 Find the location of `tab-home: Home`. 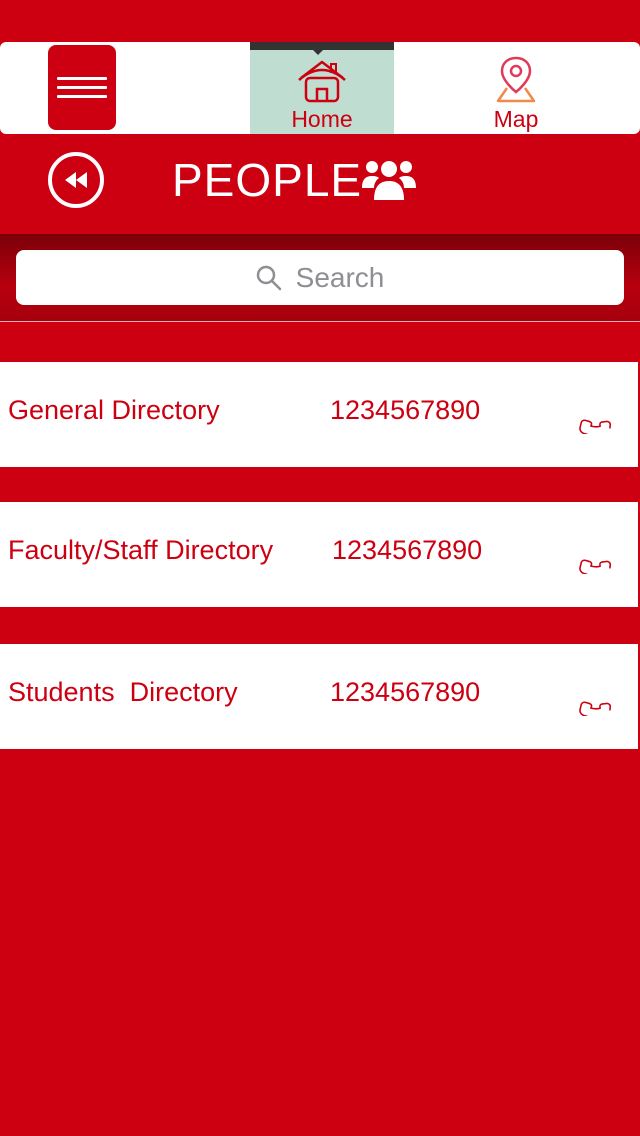

tab-home: Home is located at coordinates (322, 88).